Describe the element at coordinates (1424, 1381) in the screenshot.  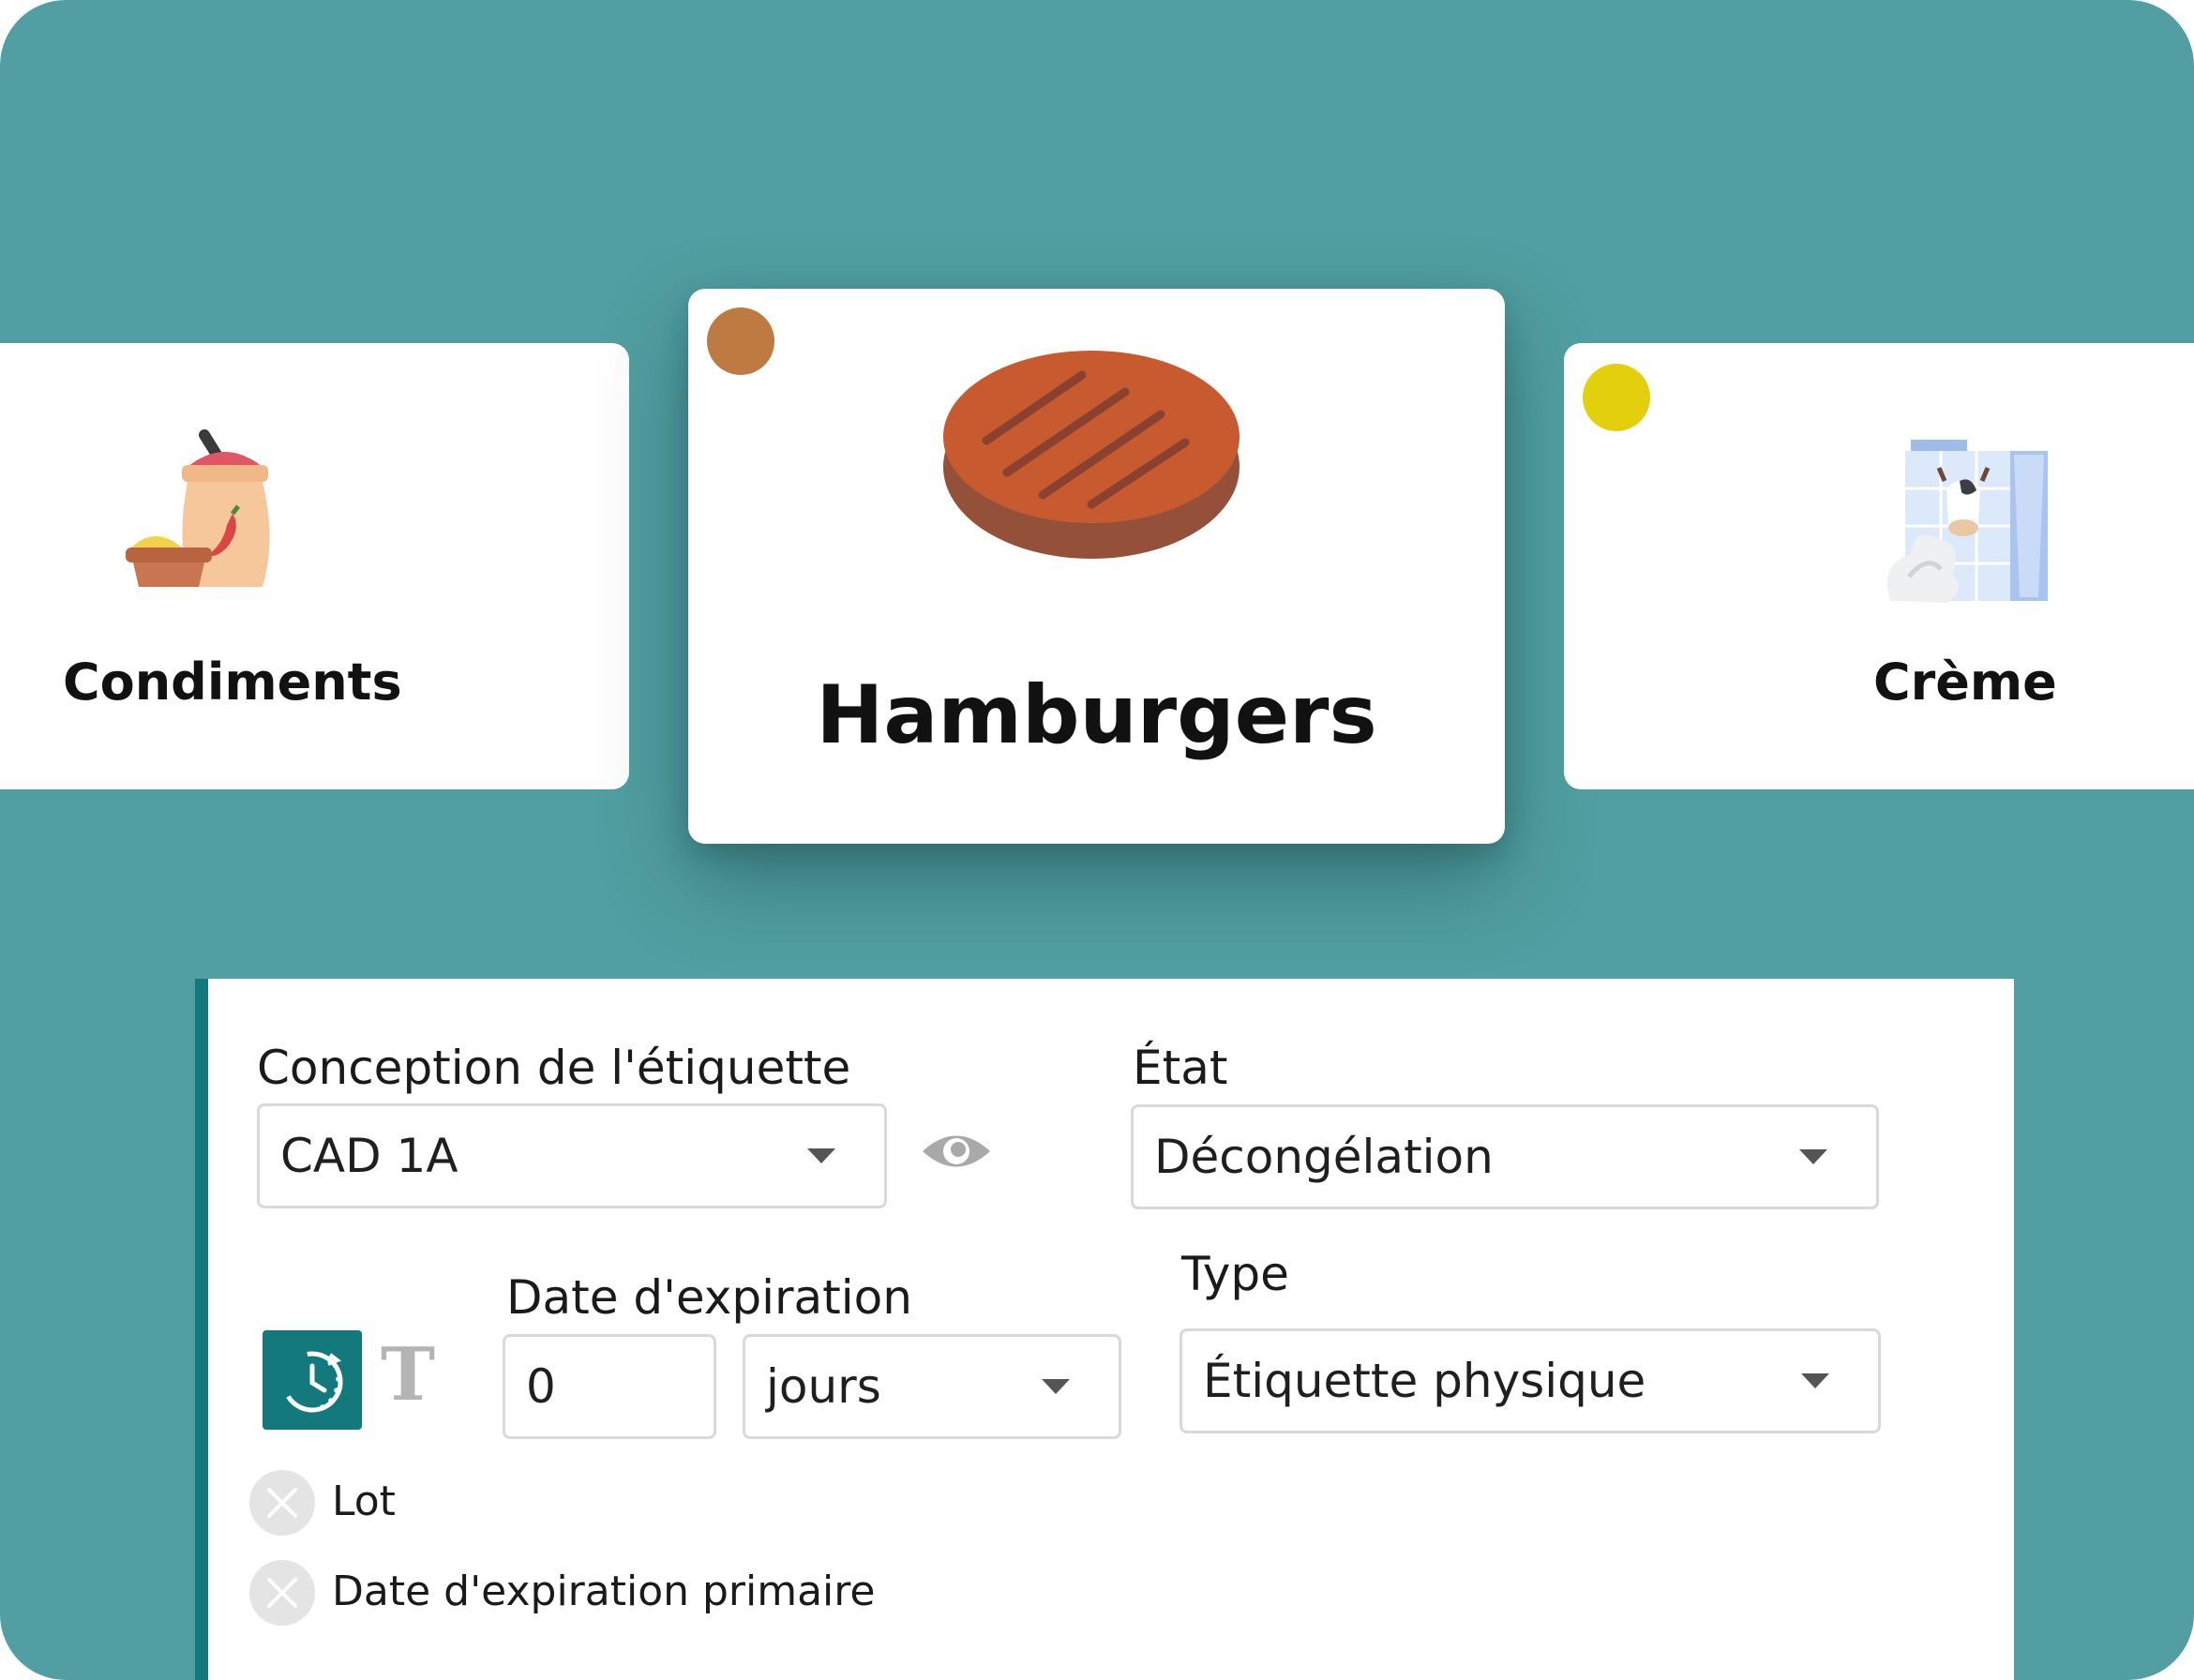
I see `type-value: Étiquette physique` at that location.